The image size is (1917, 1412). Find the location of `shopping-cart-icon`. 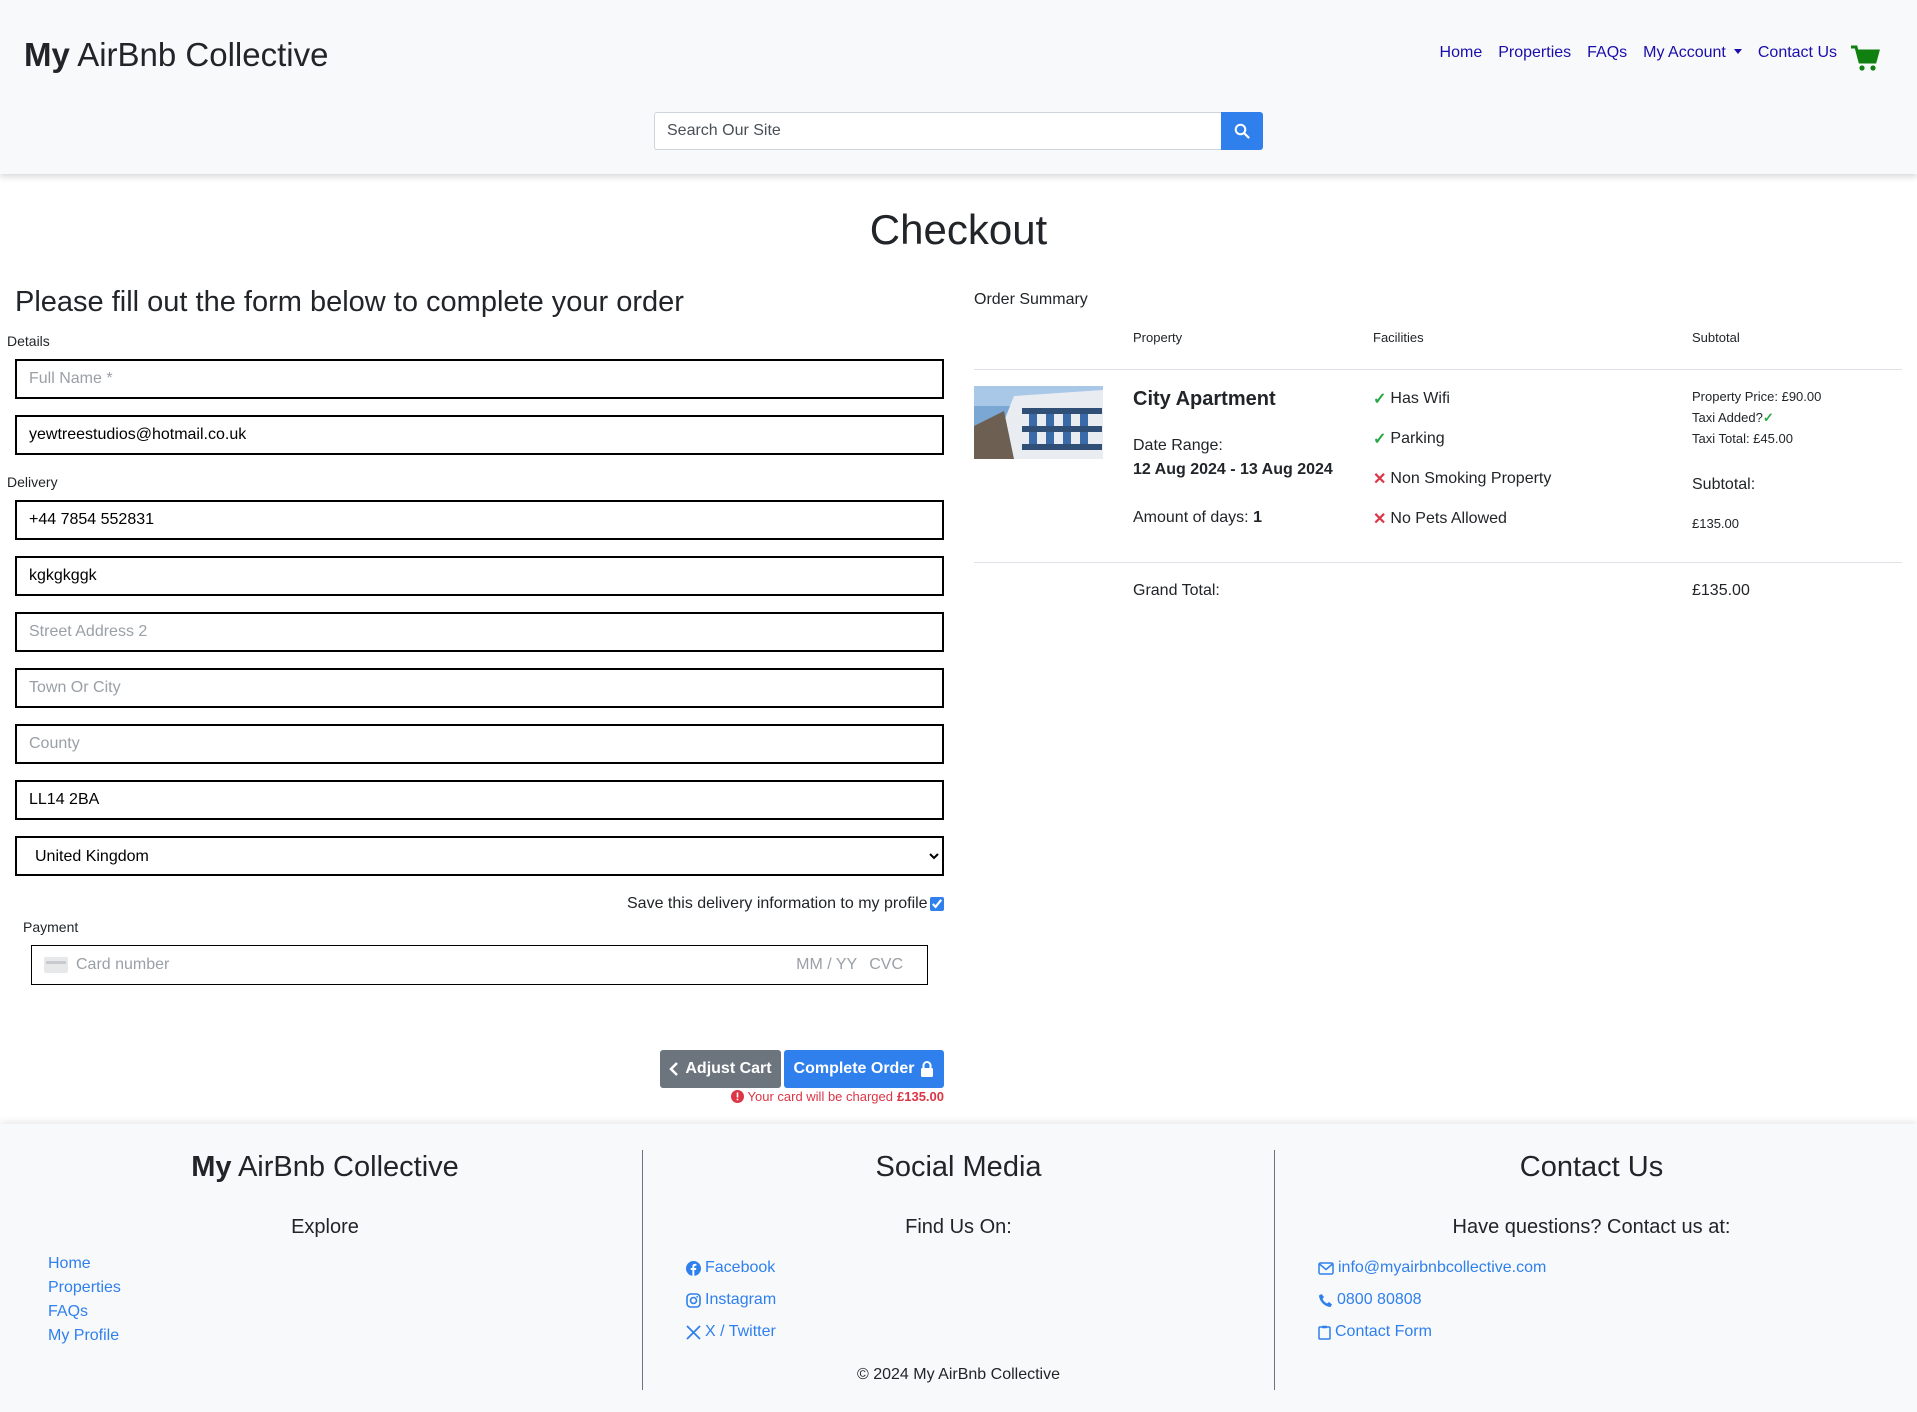

shopping-cart-icon is located at coordinates (1865, 58).